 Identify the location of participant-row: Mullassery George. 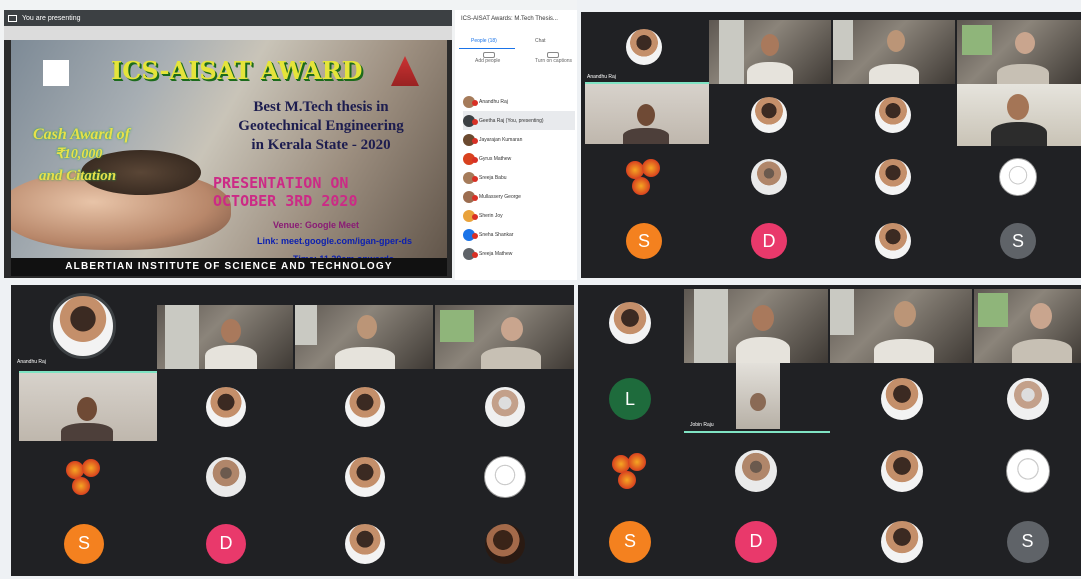
(519, 196).